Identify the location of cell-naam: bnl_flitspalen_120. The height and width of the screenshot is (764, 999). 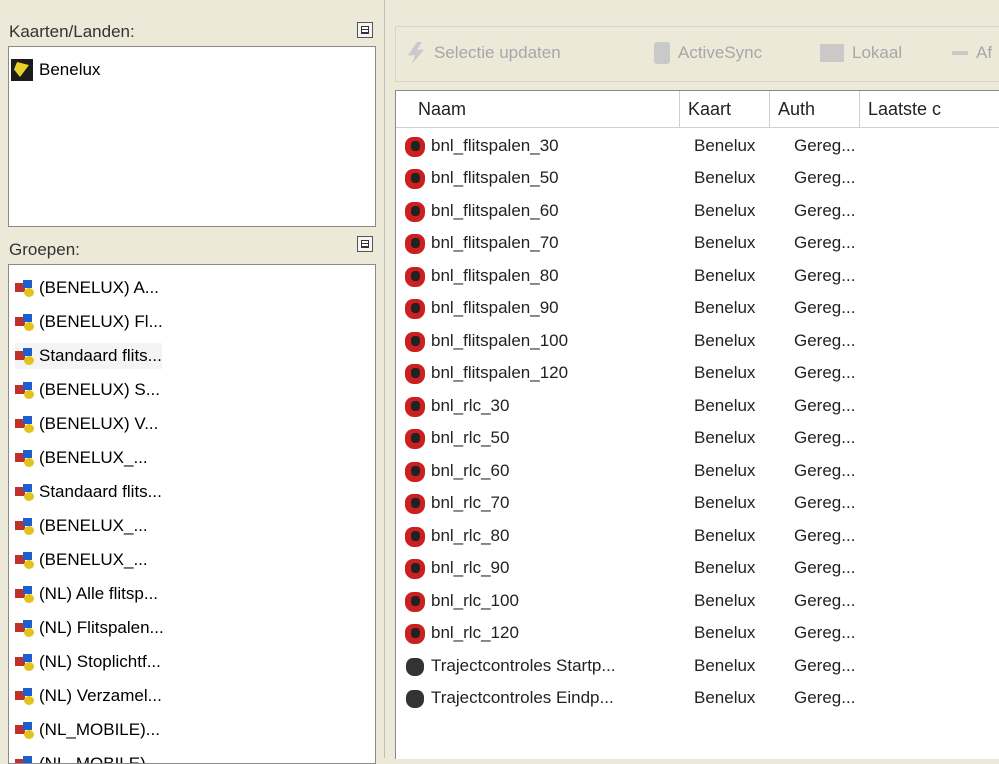
(485, 373).